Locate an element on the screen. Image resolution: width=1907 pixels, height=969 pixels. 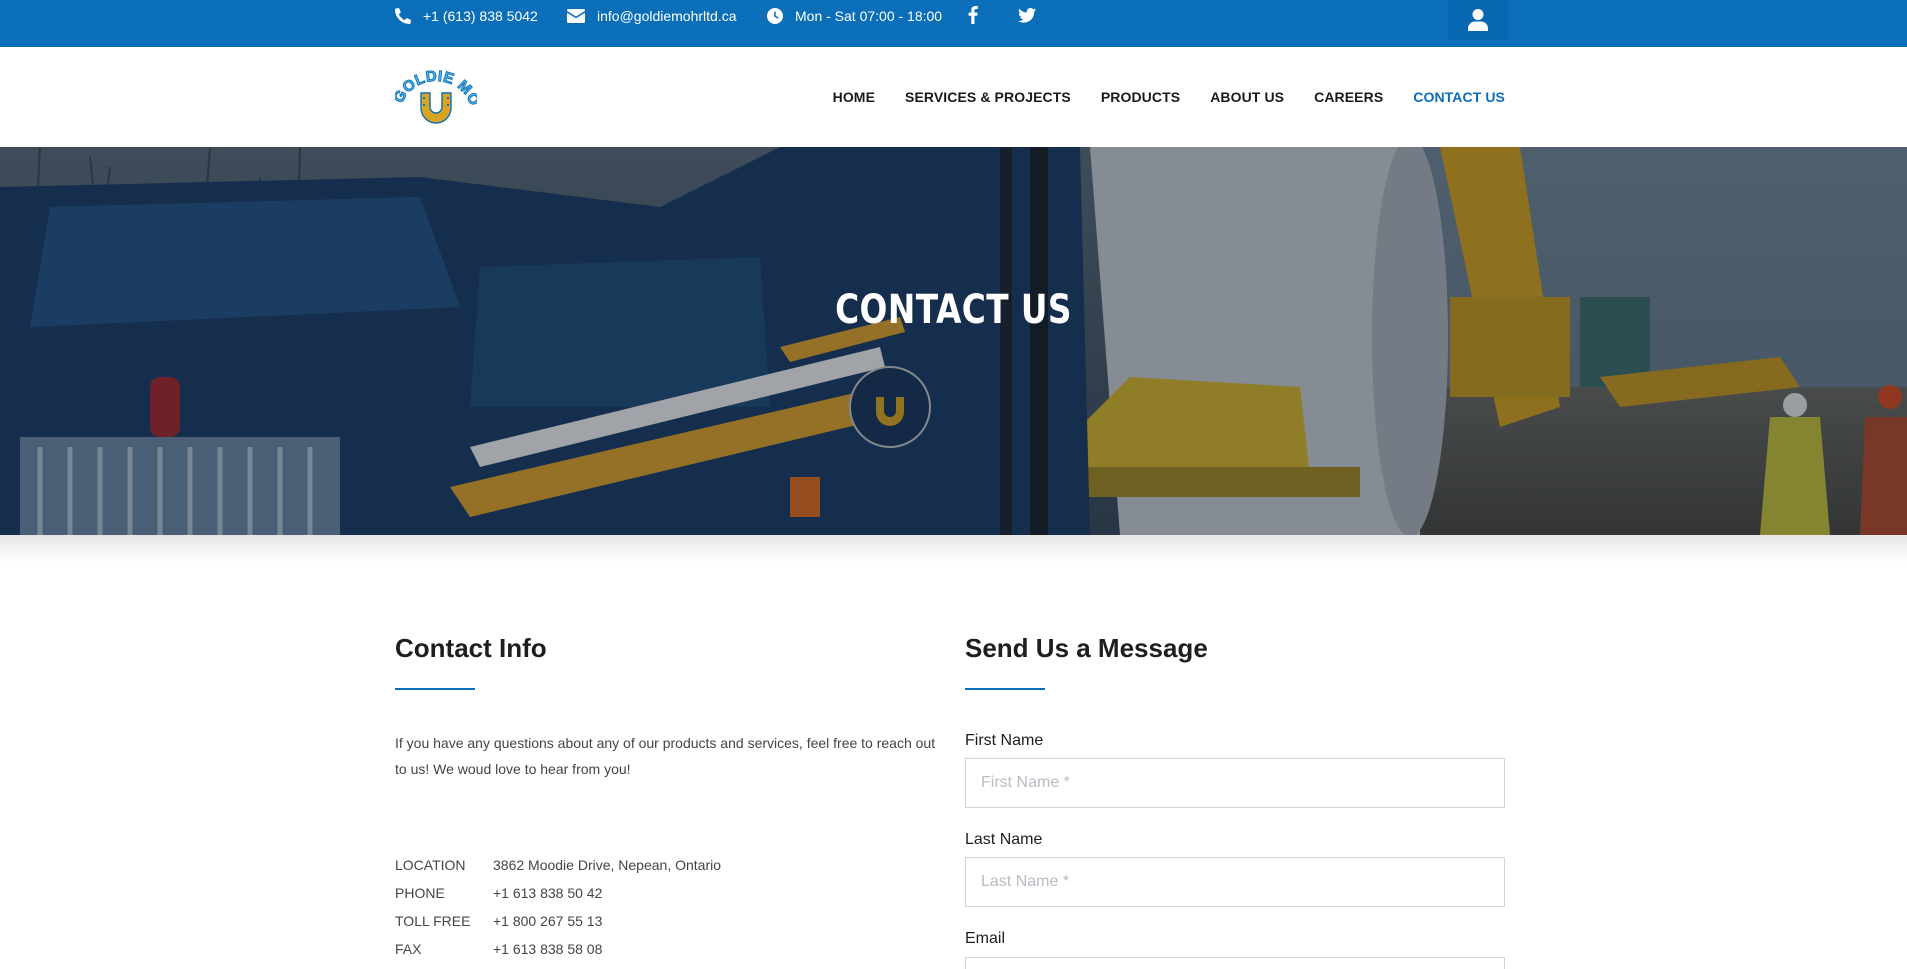
email-label: Email is located at coordinates (985, 938).